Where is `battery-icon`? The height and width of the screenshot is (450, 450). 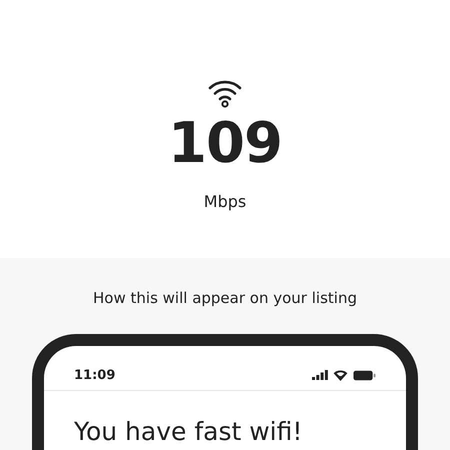 battery-icon is located at coordinates (364, 375).